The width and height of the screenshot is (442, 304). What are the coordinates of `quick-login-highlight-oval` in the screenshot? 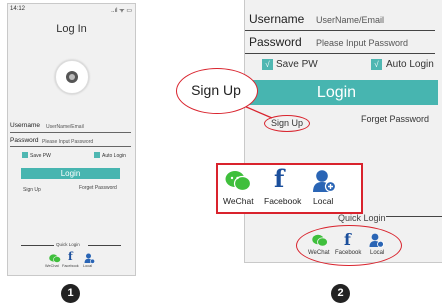 It's located at (349, 245).